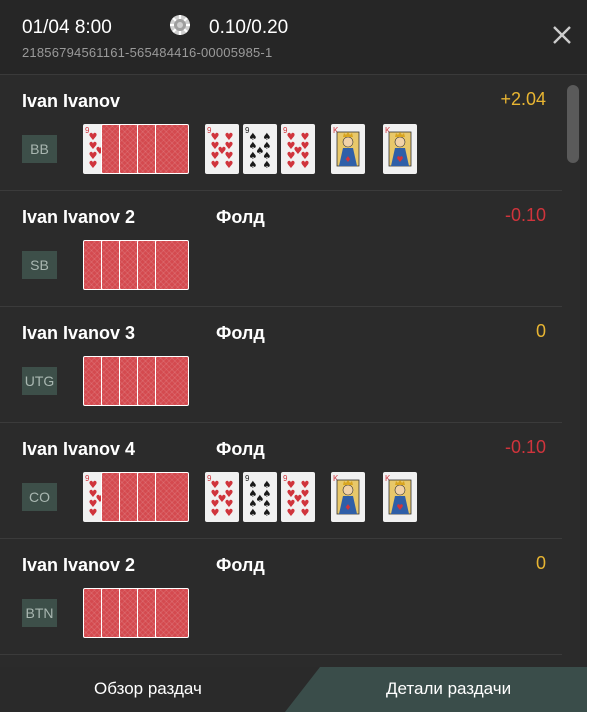  What do you see at coordinates (148, 689) in the screenshot?
I see `tab-overview-label: Обзор раздач` at bounding box center [148, 689].